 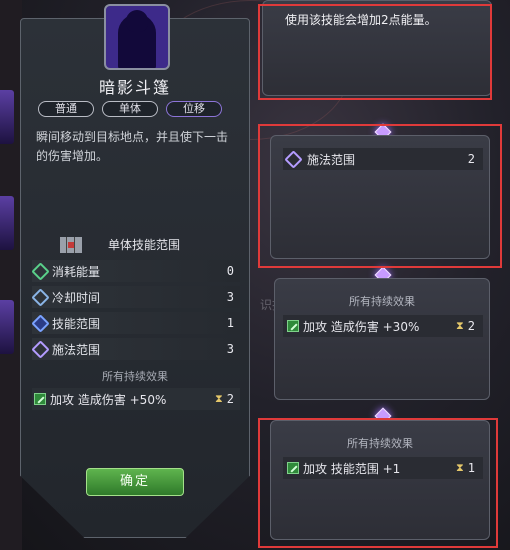 What do you see at coordinates (71, 244) in the screenshot?
I see `range-grid-icon` at bounding box center [71, 244].